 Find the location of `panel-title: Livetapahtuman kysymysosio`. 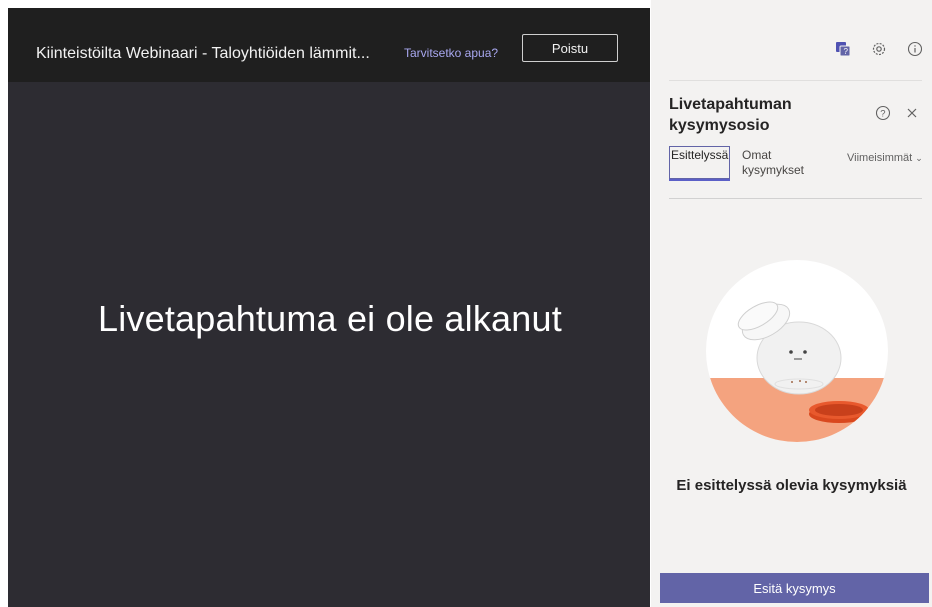

panel-title: Livetapahtuman kysymysosio is located at coordinates (730, 115).